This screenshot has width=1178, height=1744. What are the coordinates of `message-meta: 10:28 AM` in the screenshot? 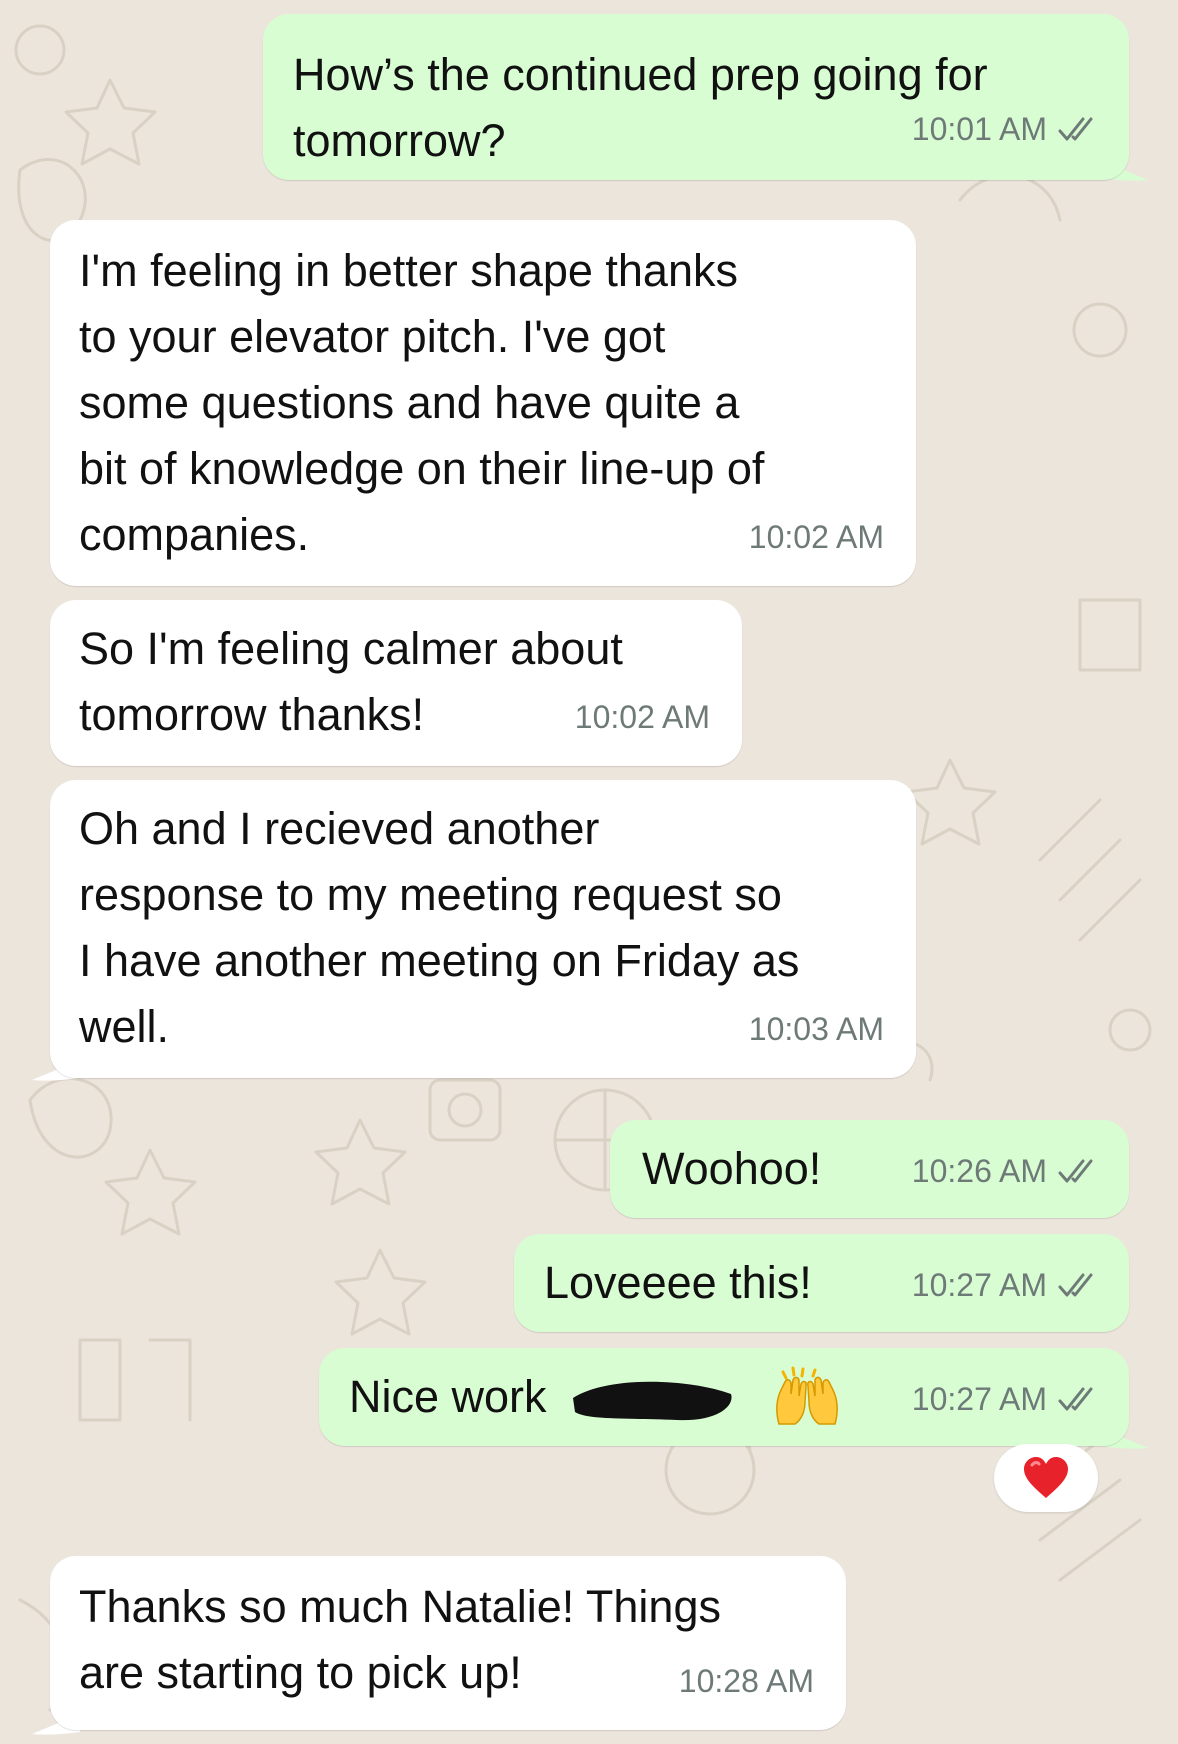 It's located at (746, 1681).